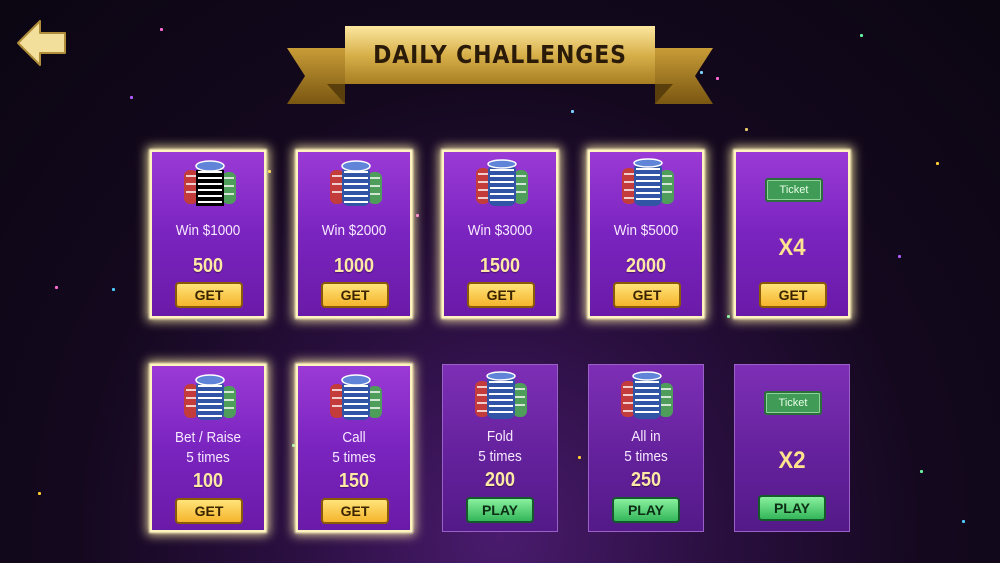 Image resolution: width=1000 pixels, height=563 pixels. What do you see at coordinates (646, 230) in the screenshot?
I see `challenge-label: Win $5000` at bounding box center [646, 230].